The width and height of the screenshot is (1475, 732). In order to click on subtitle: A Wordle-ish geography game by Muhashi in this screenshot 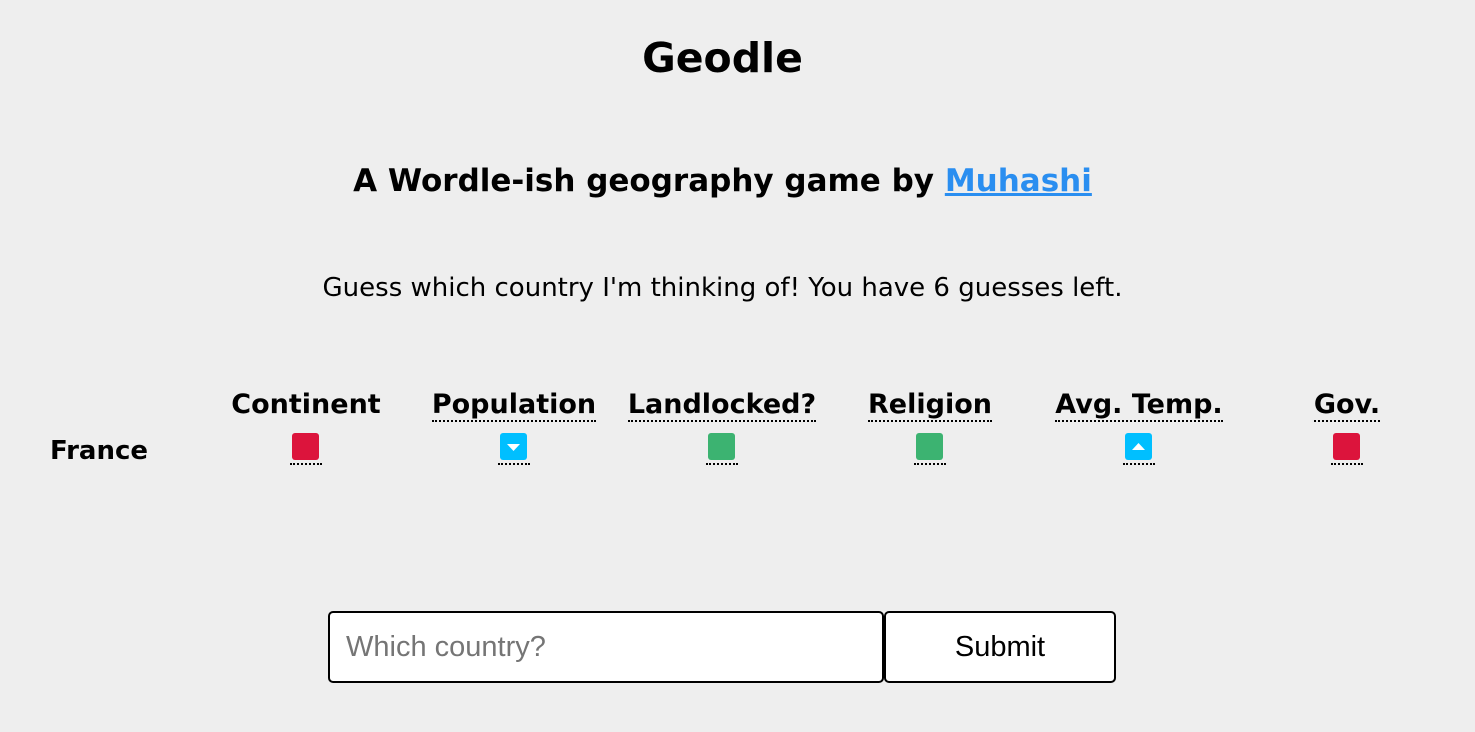, I will do `click(722, 181)`.